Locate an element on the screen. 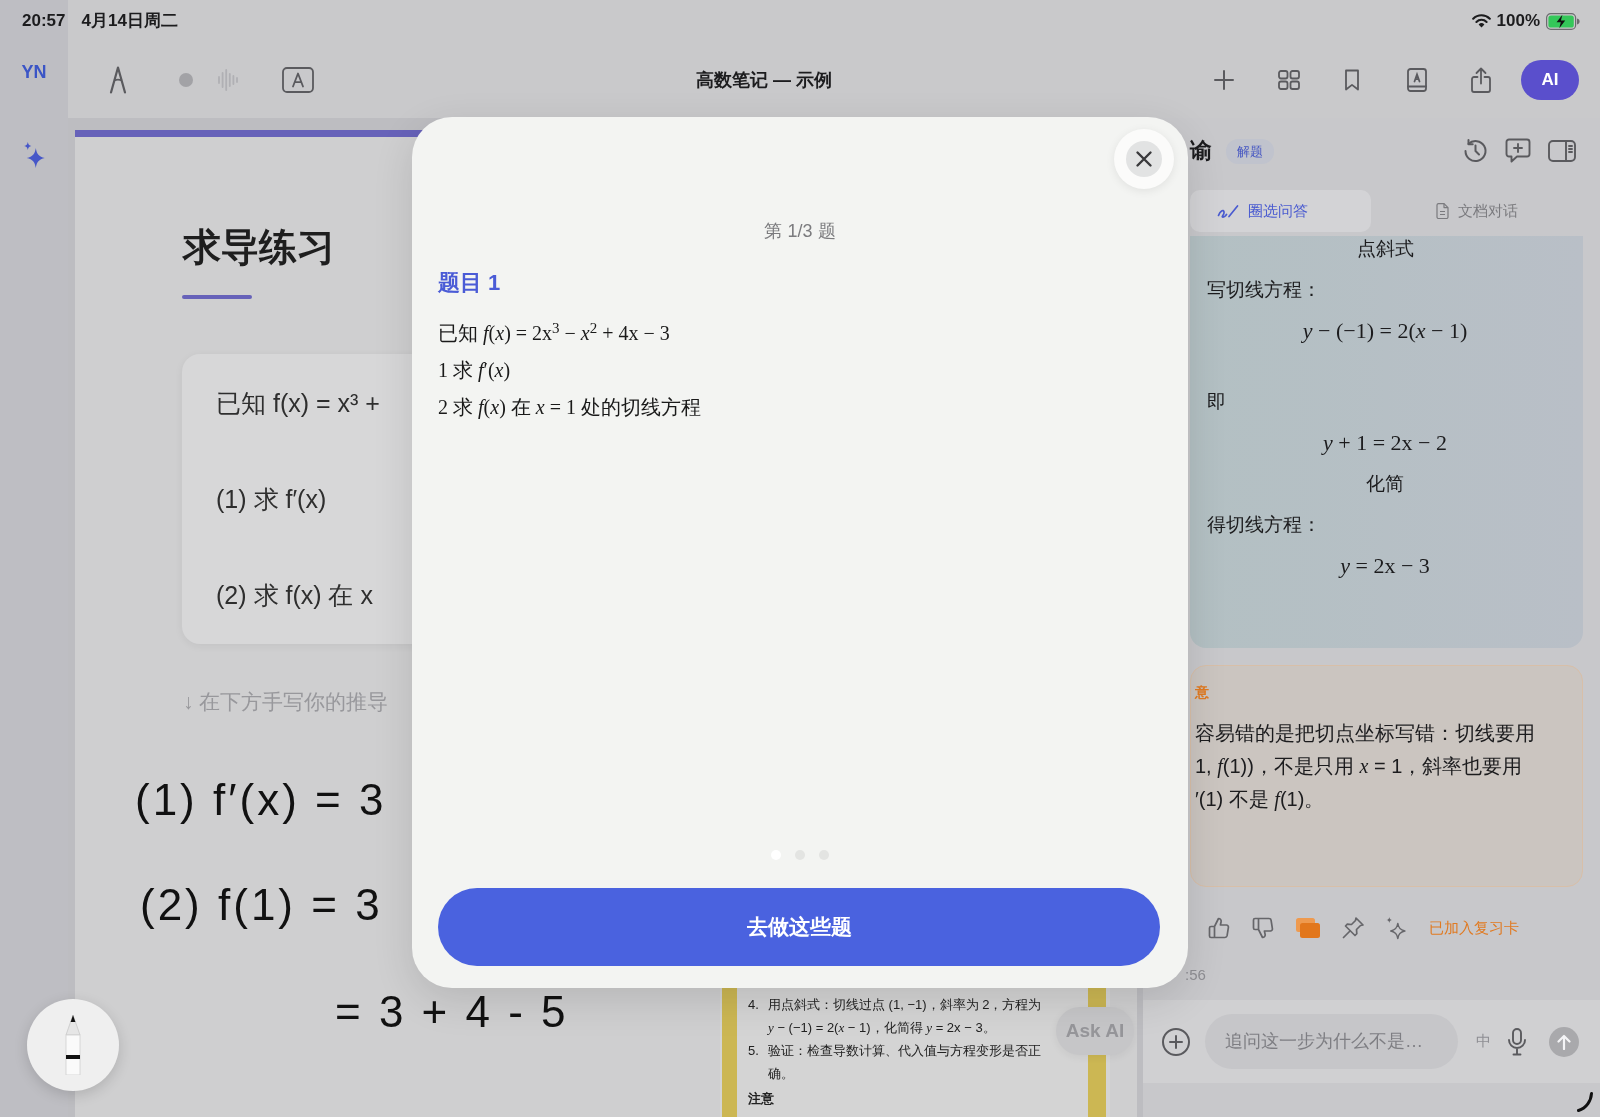 The image size is (1600, 1117). close-icon is located at coordinates (1144, 159).